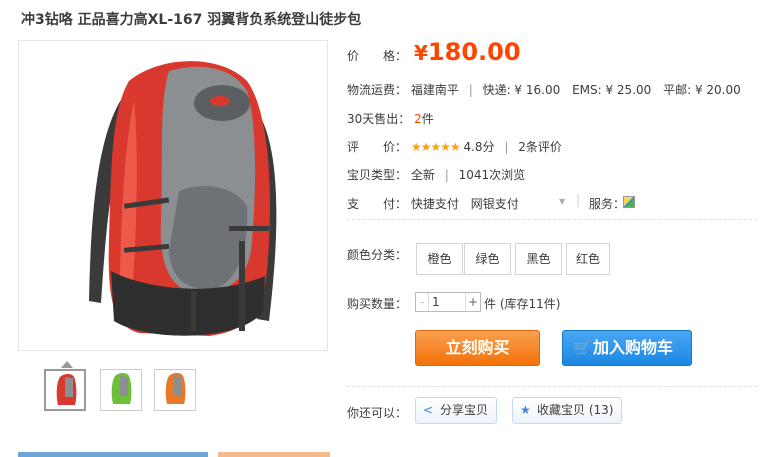 Image resolution: width=776 pixels, height=457 pixels. What do you see at coordinates (377, 413) in the screenshot?
I see `social-label: 你还可以：` at bounding box center [377, 413].